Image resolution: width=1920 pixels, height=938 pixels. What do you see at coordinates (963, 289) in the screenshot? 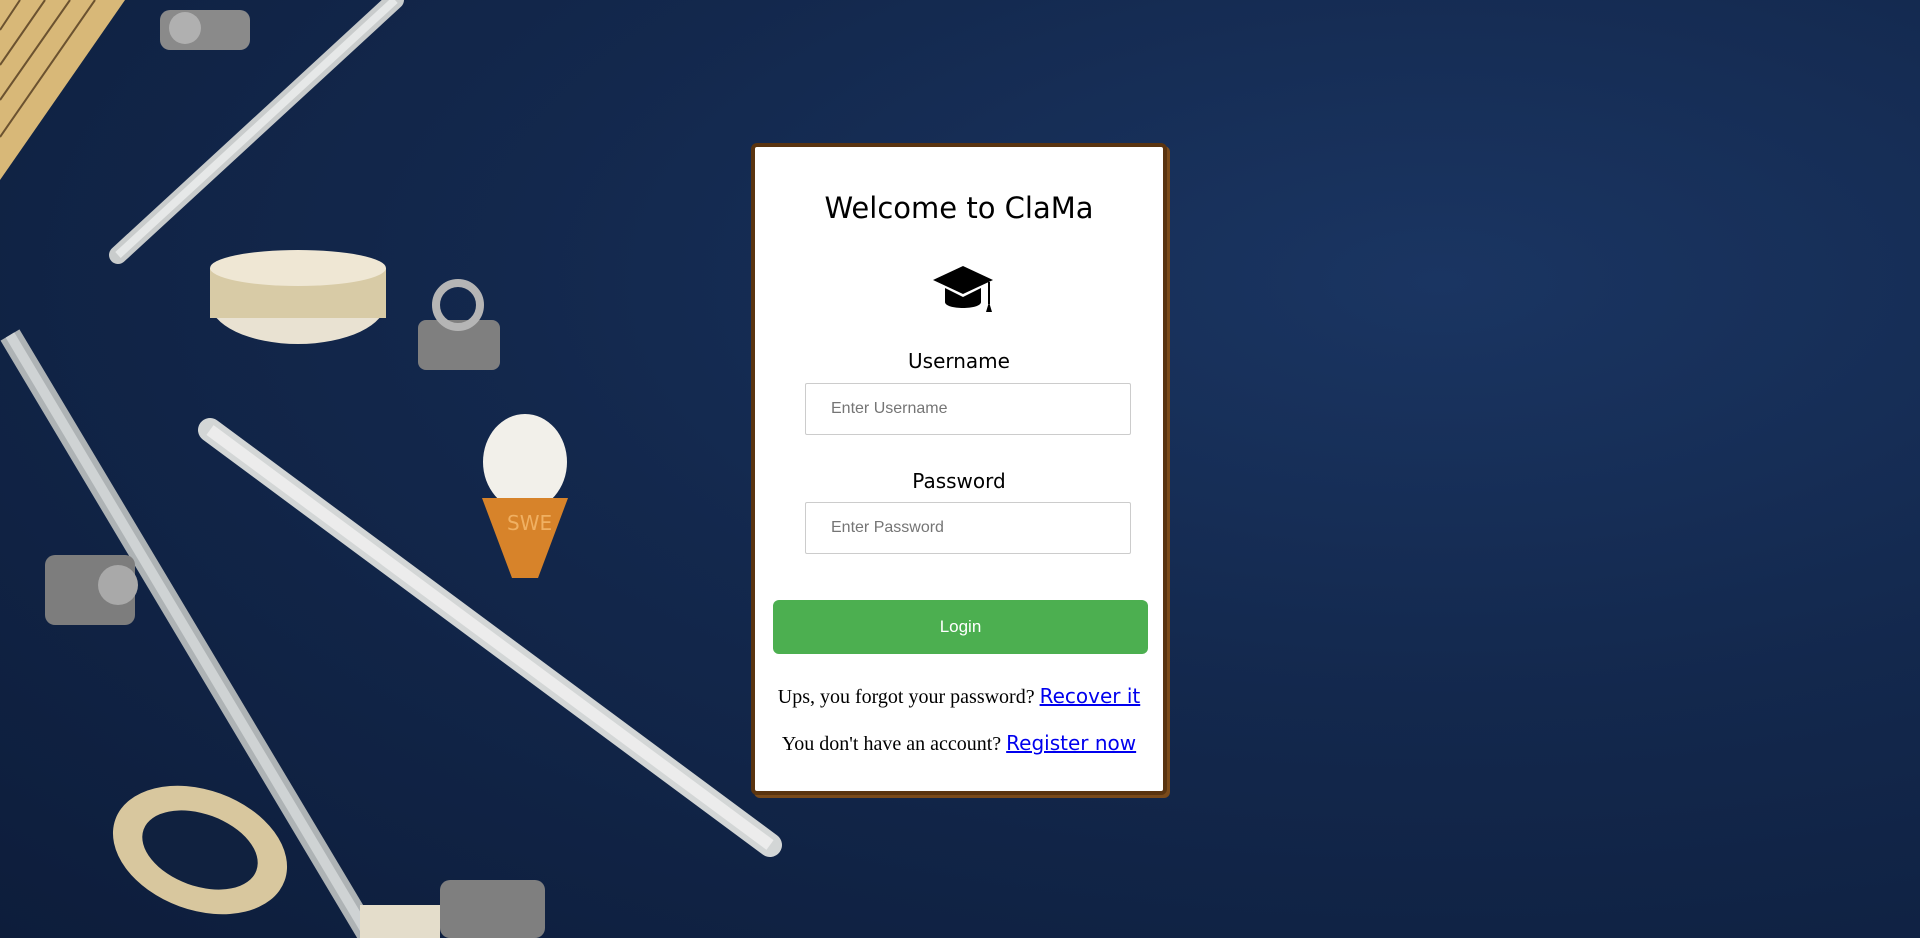
I see `graduation-cap-icon` at bounding box center [963, 289].